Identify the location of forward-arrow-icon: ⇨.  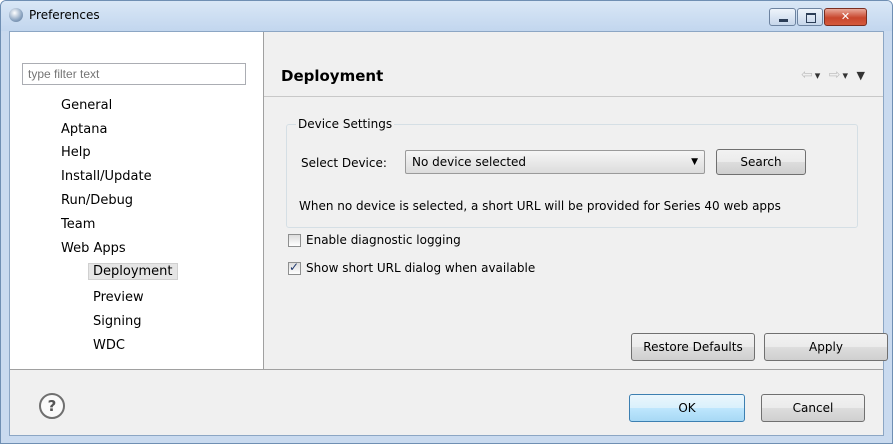
(836, 75).